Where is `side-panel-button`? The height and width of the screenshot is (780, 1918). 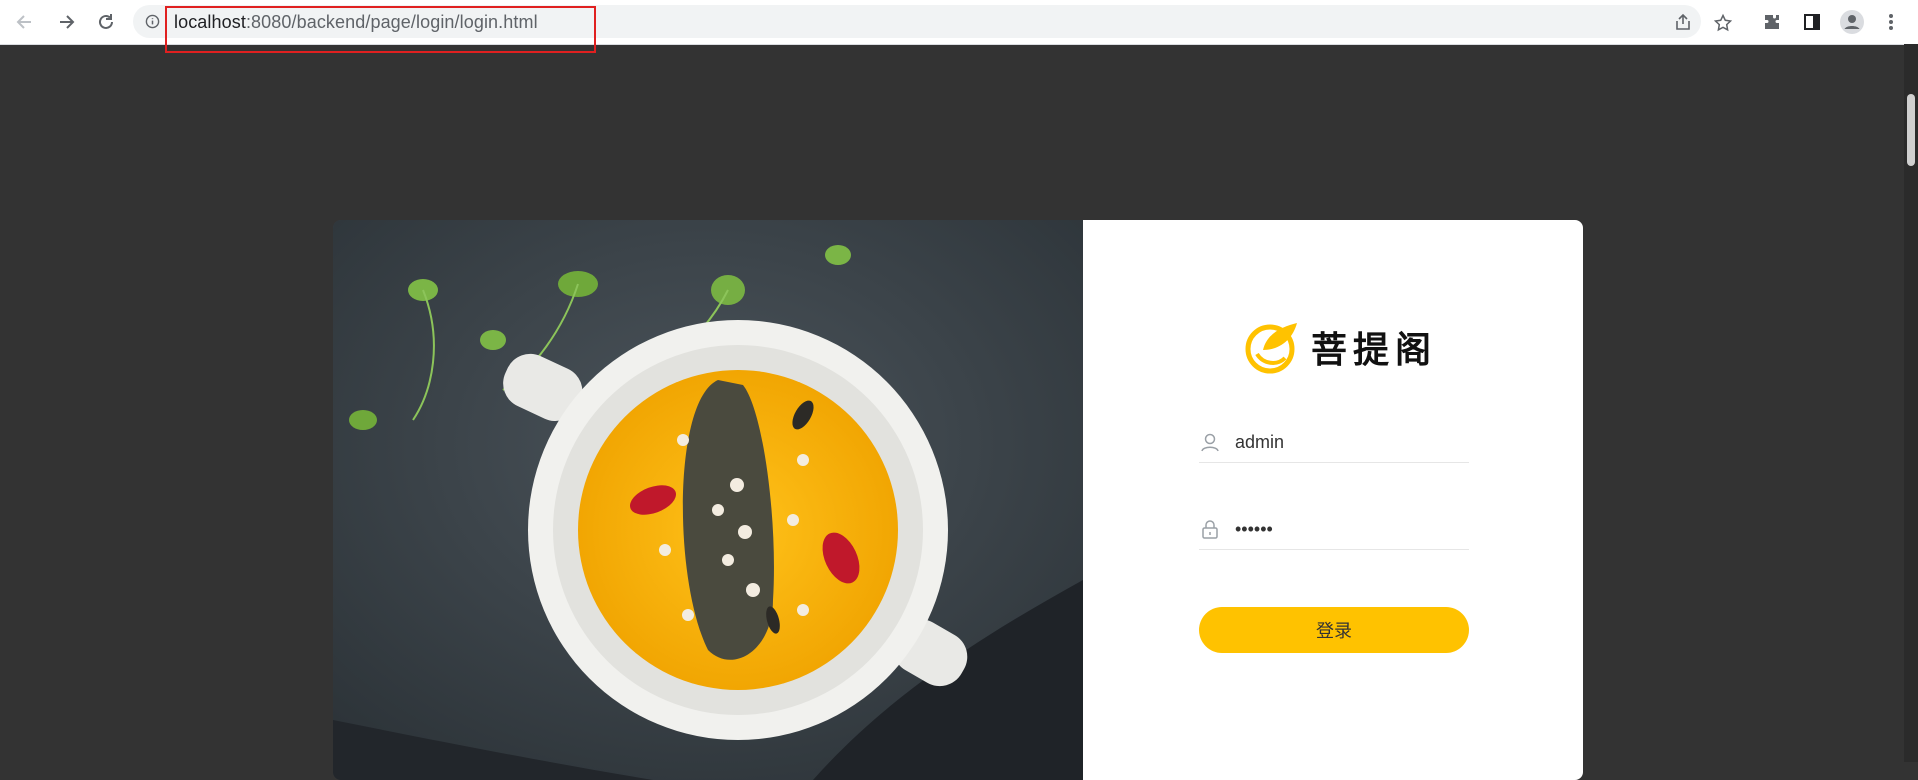
side-panel-button is located at coordinates (1812, 22).